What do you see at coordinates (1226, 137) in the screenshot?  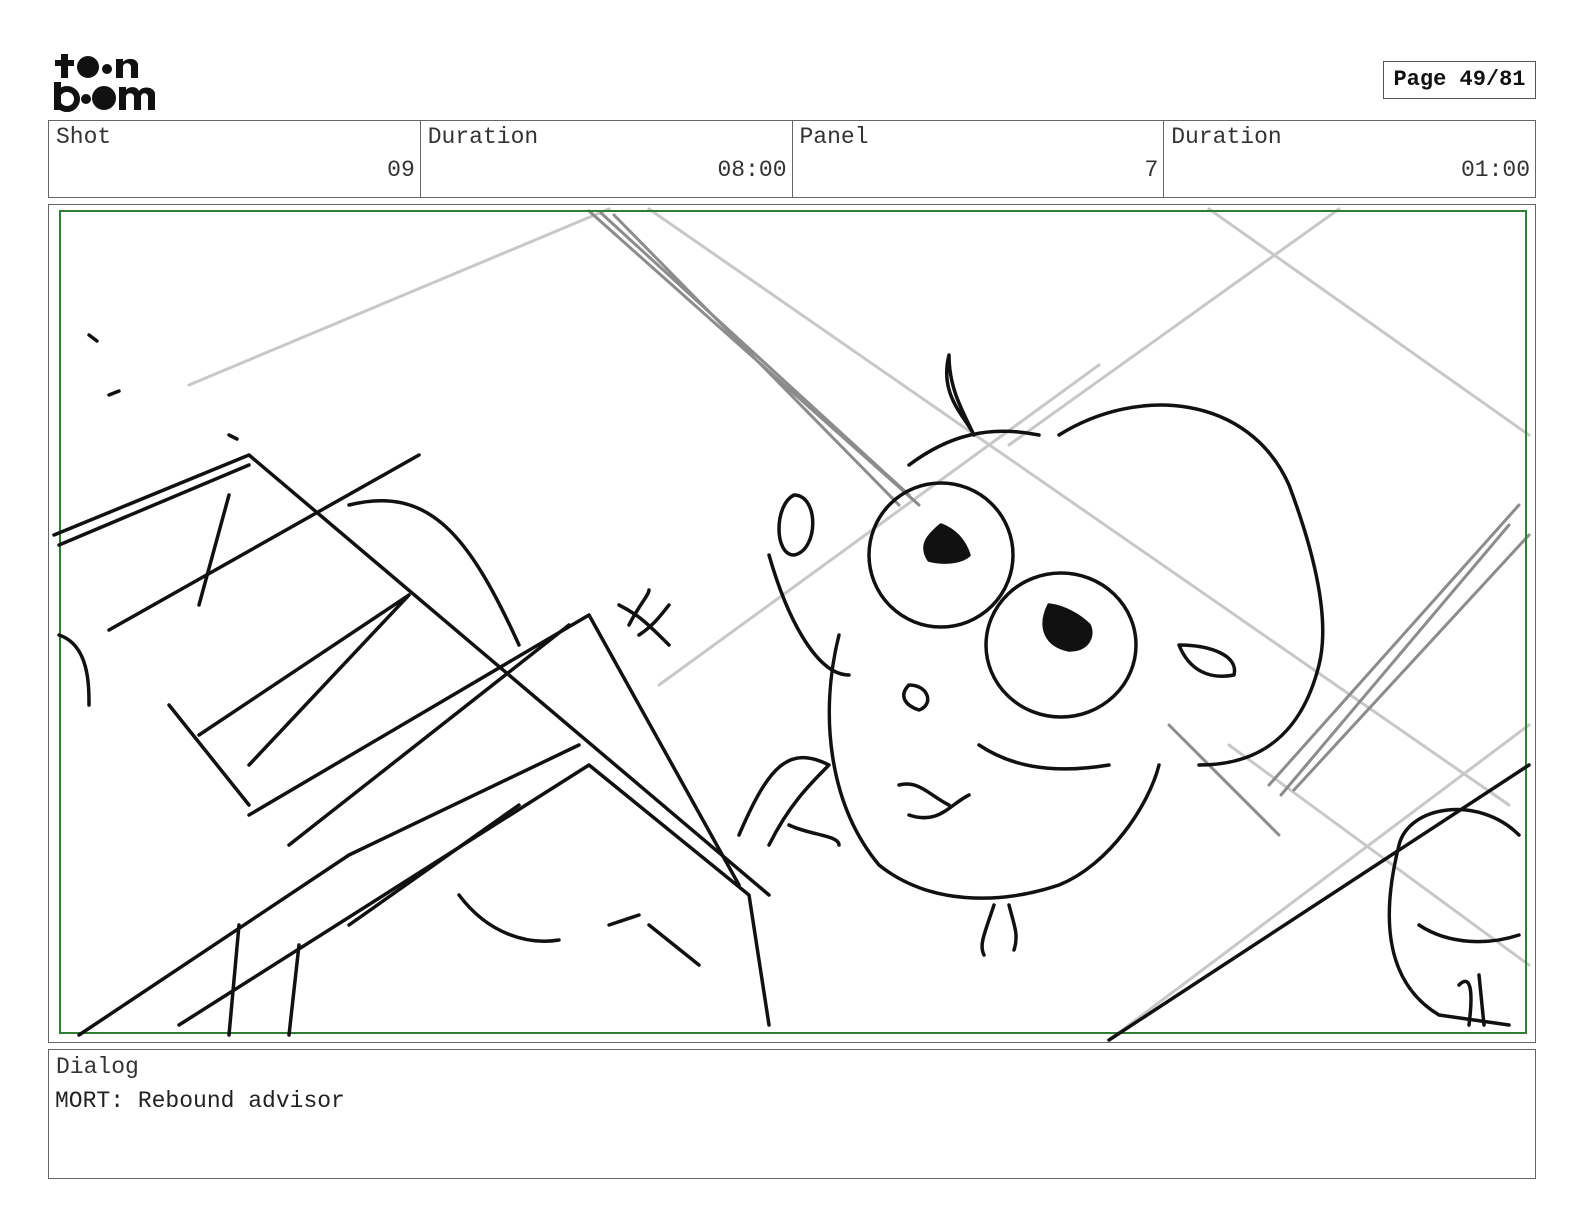 I see `panel-duration-label: Duration` at bounding box center [1226, 137].